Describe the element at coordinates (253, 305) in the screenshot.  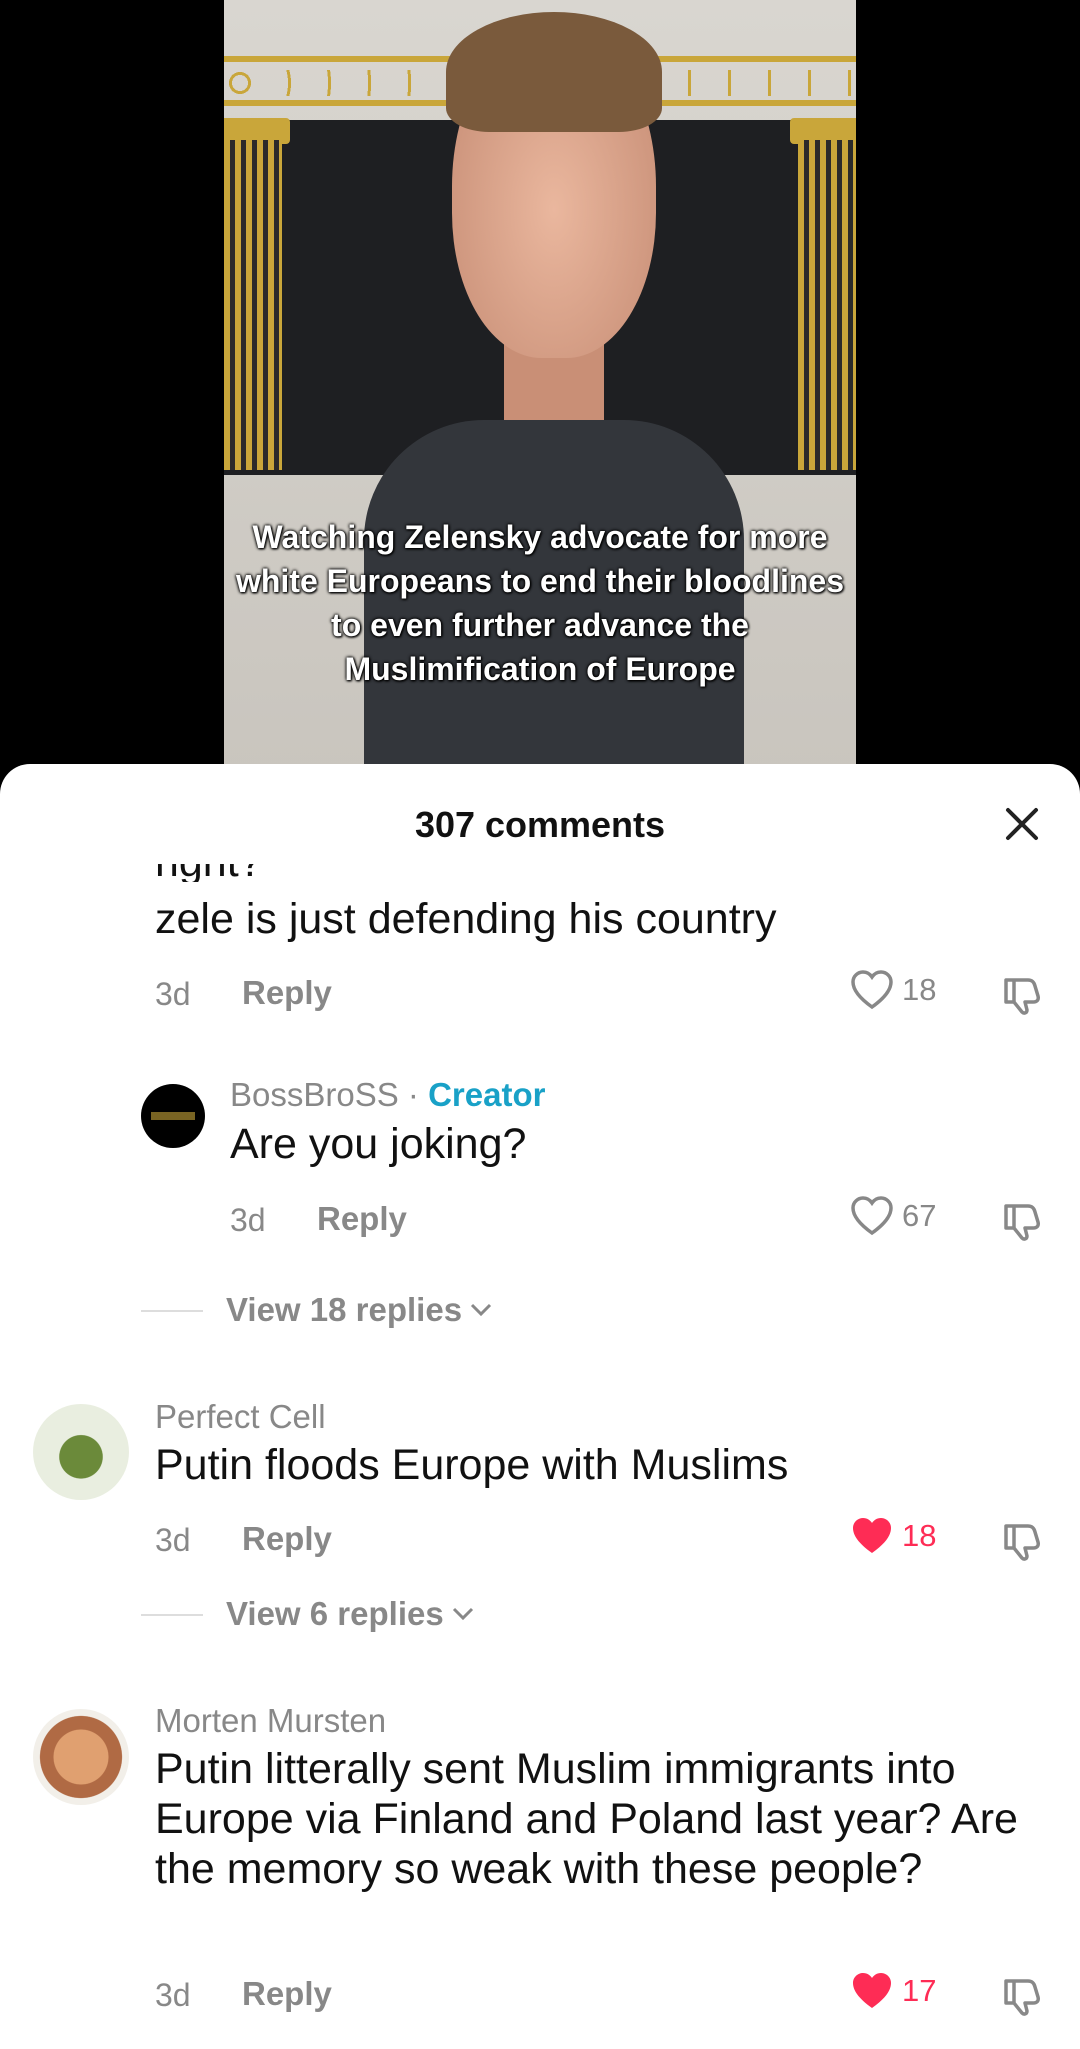
I see `banner-pillar-left` at that location.